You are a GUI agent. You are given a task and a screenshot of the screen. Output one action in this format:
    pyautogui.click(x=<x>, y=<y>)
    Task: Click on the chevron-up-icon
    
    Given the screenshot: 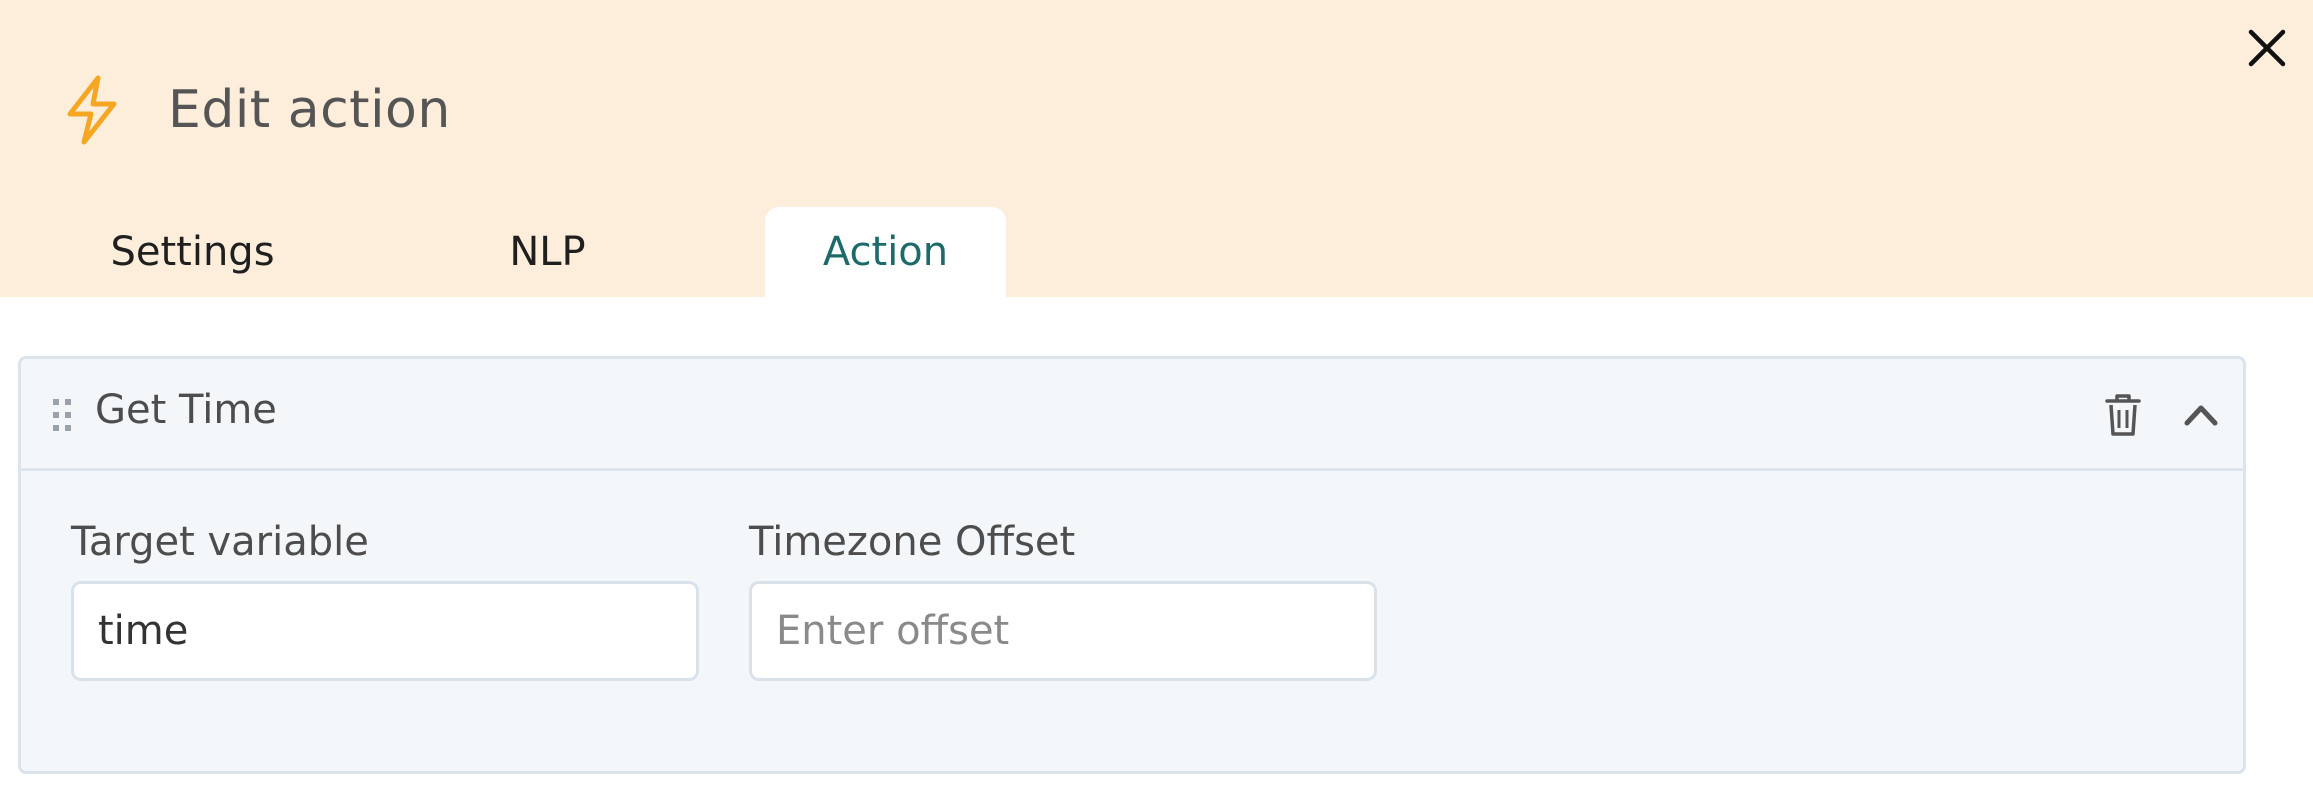 What is the action you would take?
    pyautogui.click(x=2201, y=415)
    